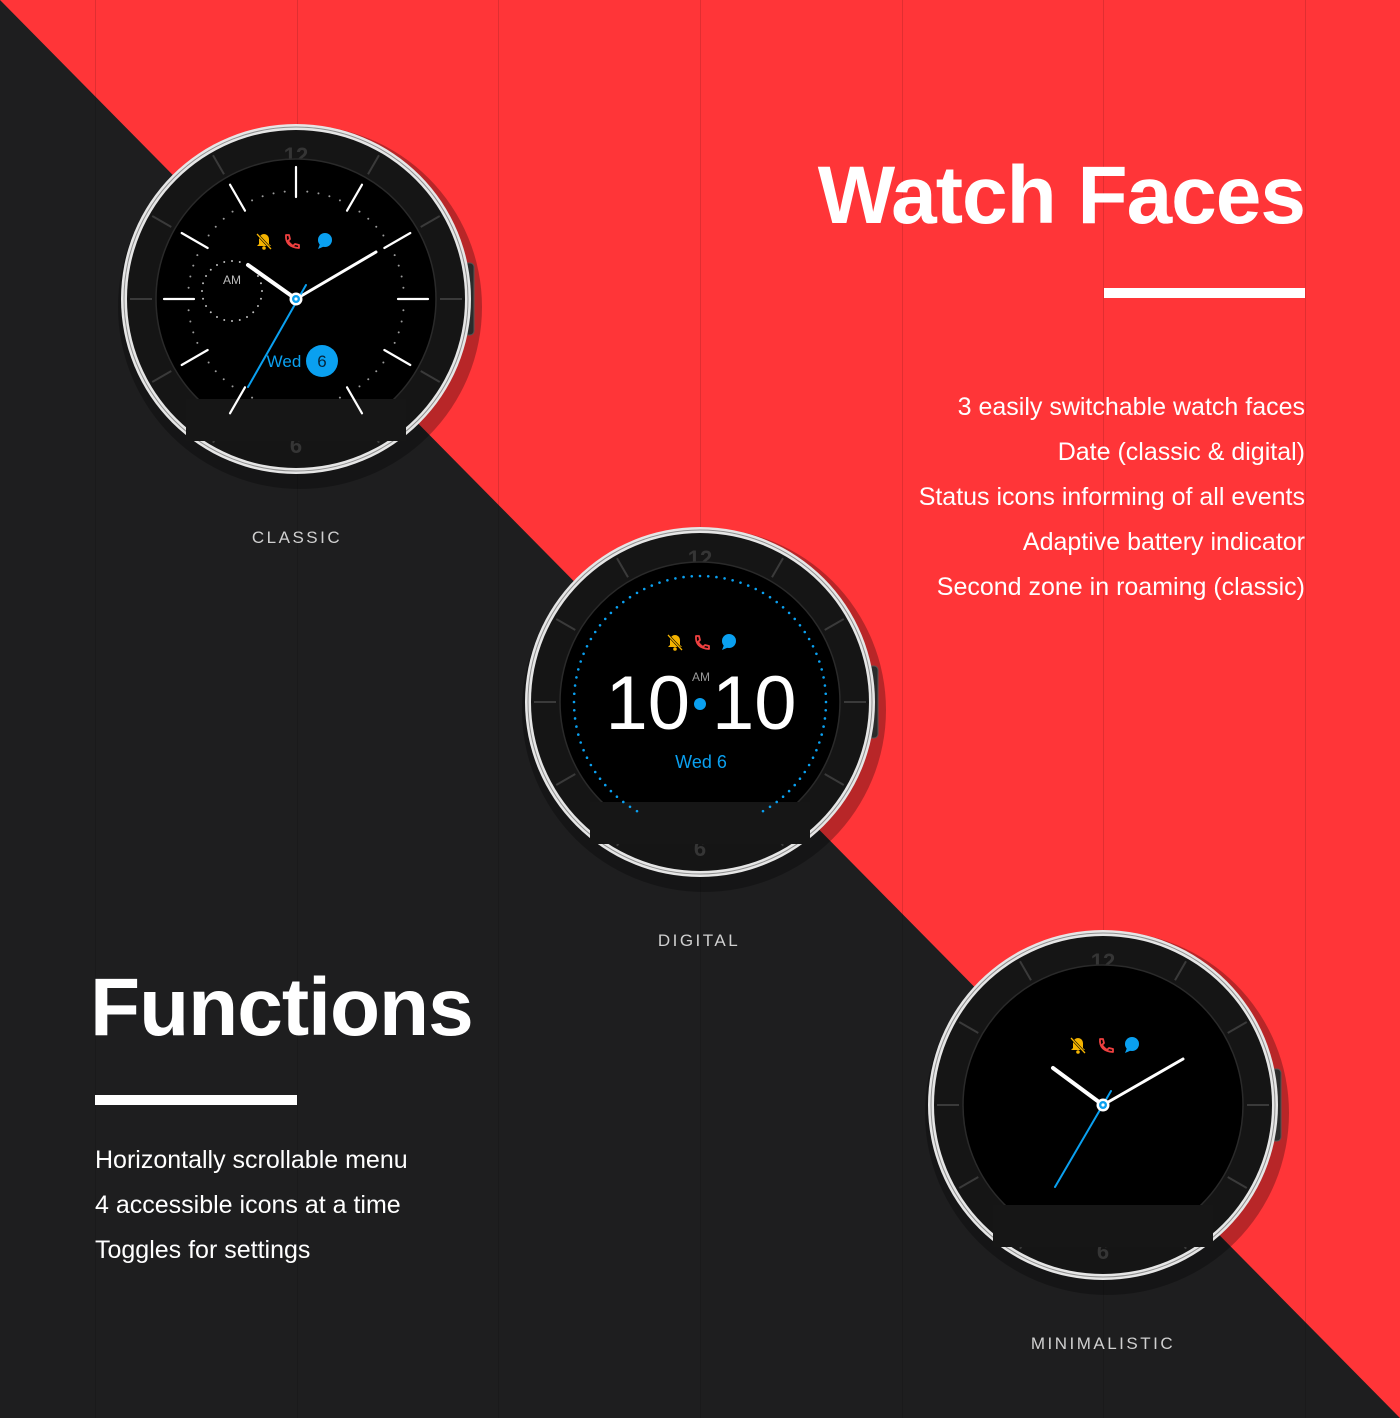 This screenshot has width=1400, height=1418. Describe the element at coordinates (282, 1007) in the screenshot. I see `functions-heading: Functions` at that location.